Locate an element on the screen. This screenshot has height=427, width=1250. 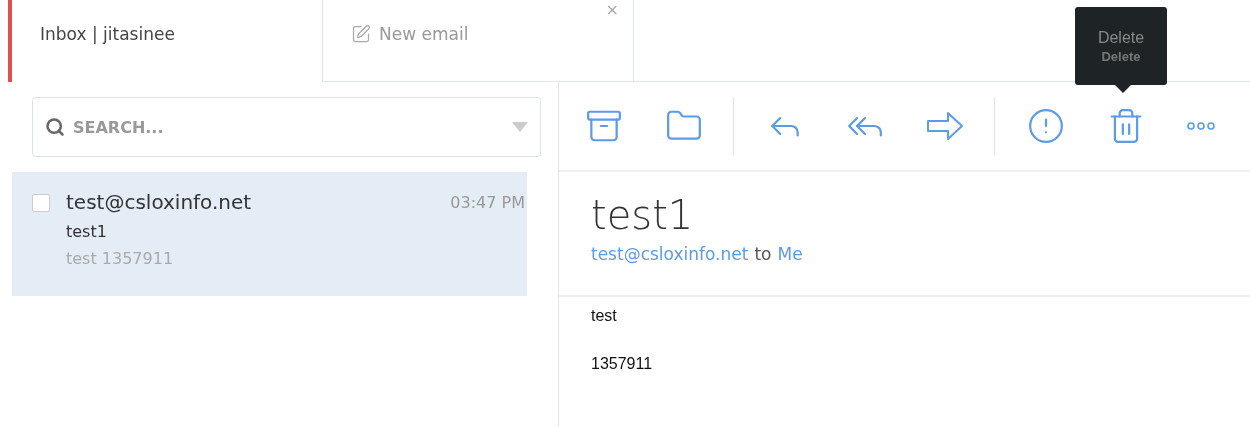
to-label: to is located at coordinates (763, 254).